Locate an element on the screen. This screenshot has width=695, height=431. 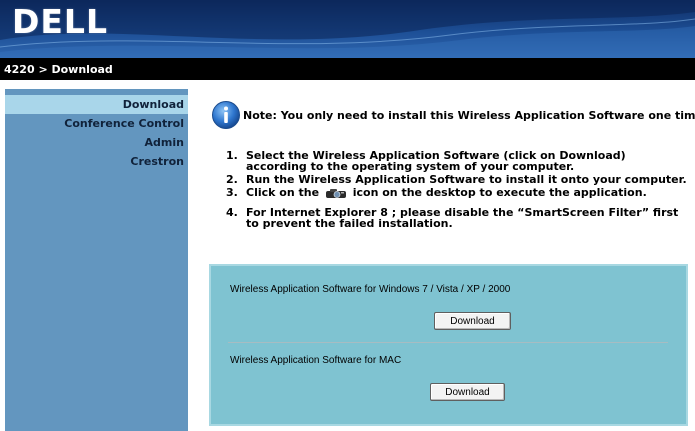
step-text-pre: Click on the is located at coordinates (283, 192).